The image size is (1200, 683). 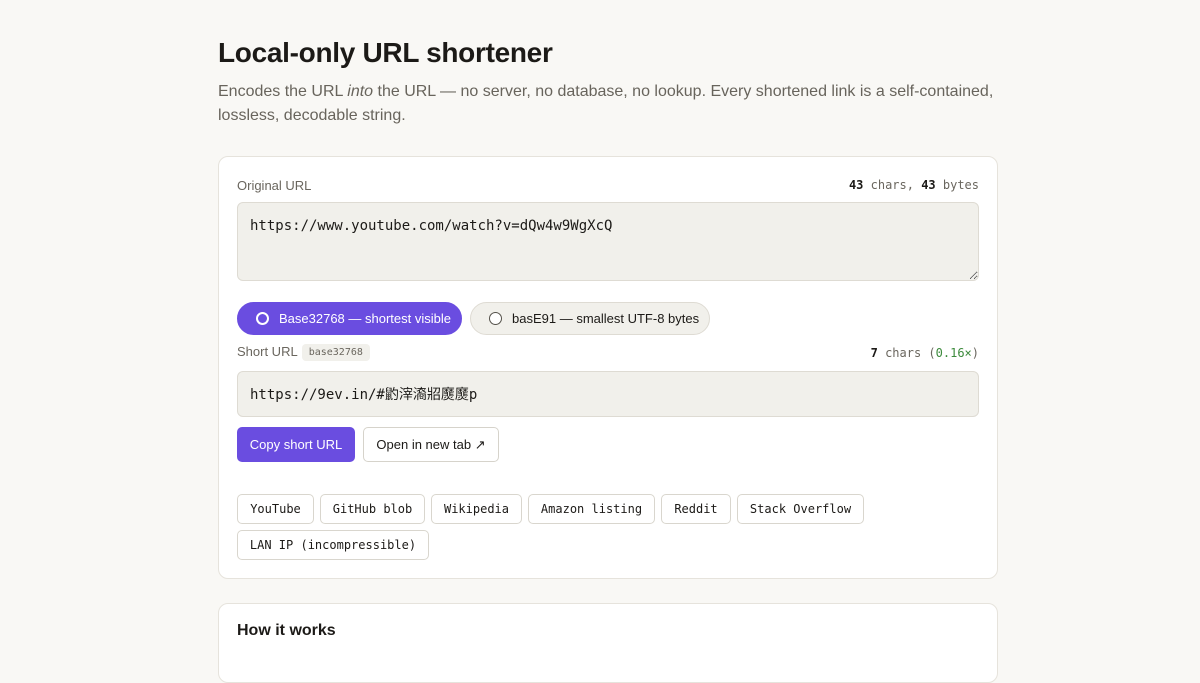 What do you see at coordinates (385, 52) in the screenshot?
I see `page-title: Local-only URL shortener` at bounding box center [385, 52].